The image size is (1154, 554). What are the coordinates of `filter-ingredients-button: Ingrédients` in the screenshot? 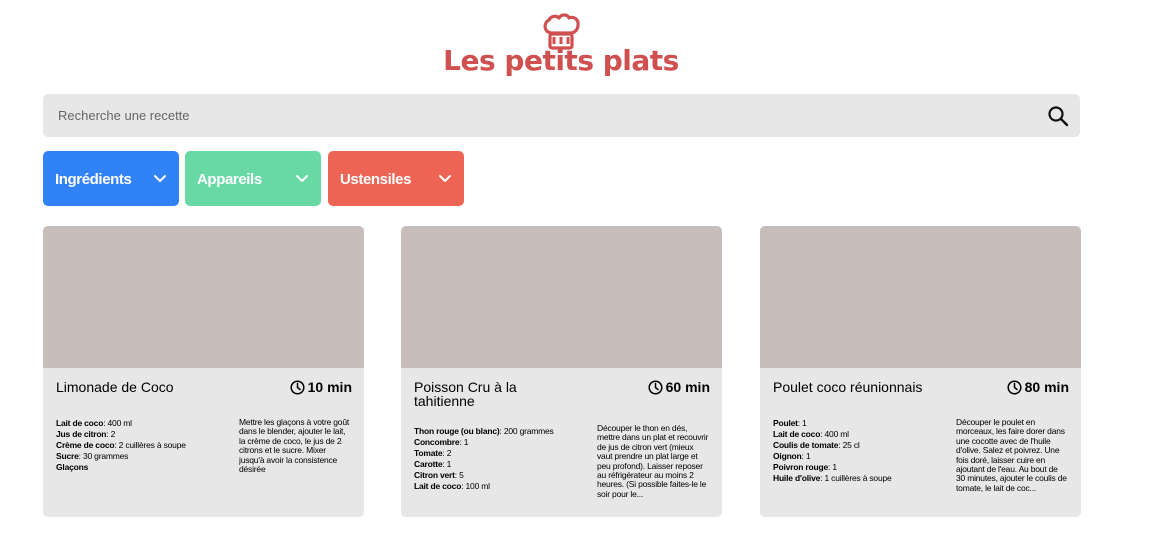 It's located at (111, 178).